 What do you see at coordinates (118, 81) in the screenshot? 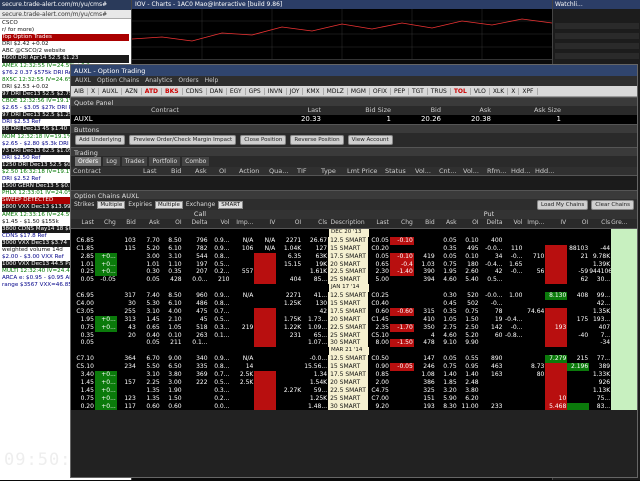
I see `menu-item: Option Chains` at bounding box center [118, 81].